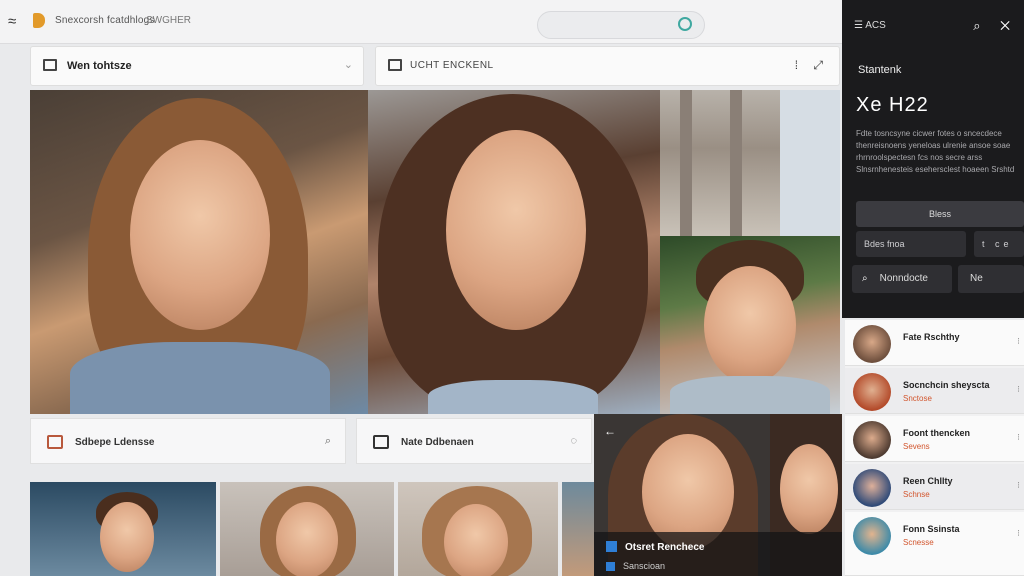 This screenshot has height=576, width=1024. Describe the element at coordinates (940, 214) in the screenshot. I see `panel-button: Bless` at that location.